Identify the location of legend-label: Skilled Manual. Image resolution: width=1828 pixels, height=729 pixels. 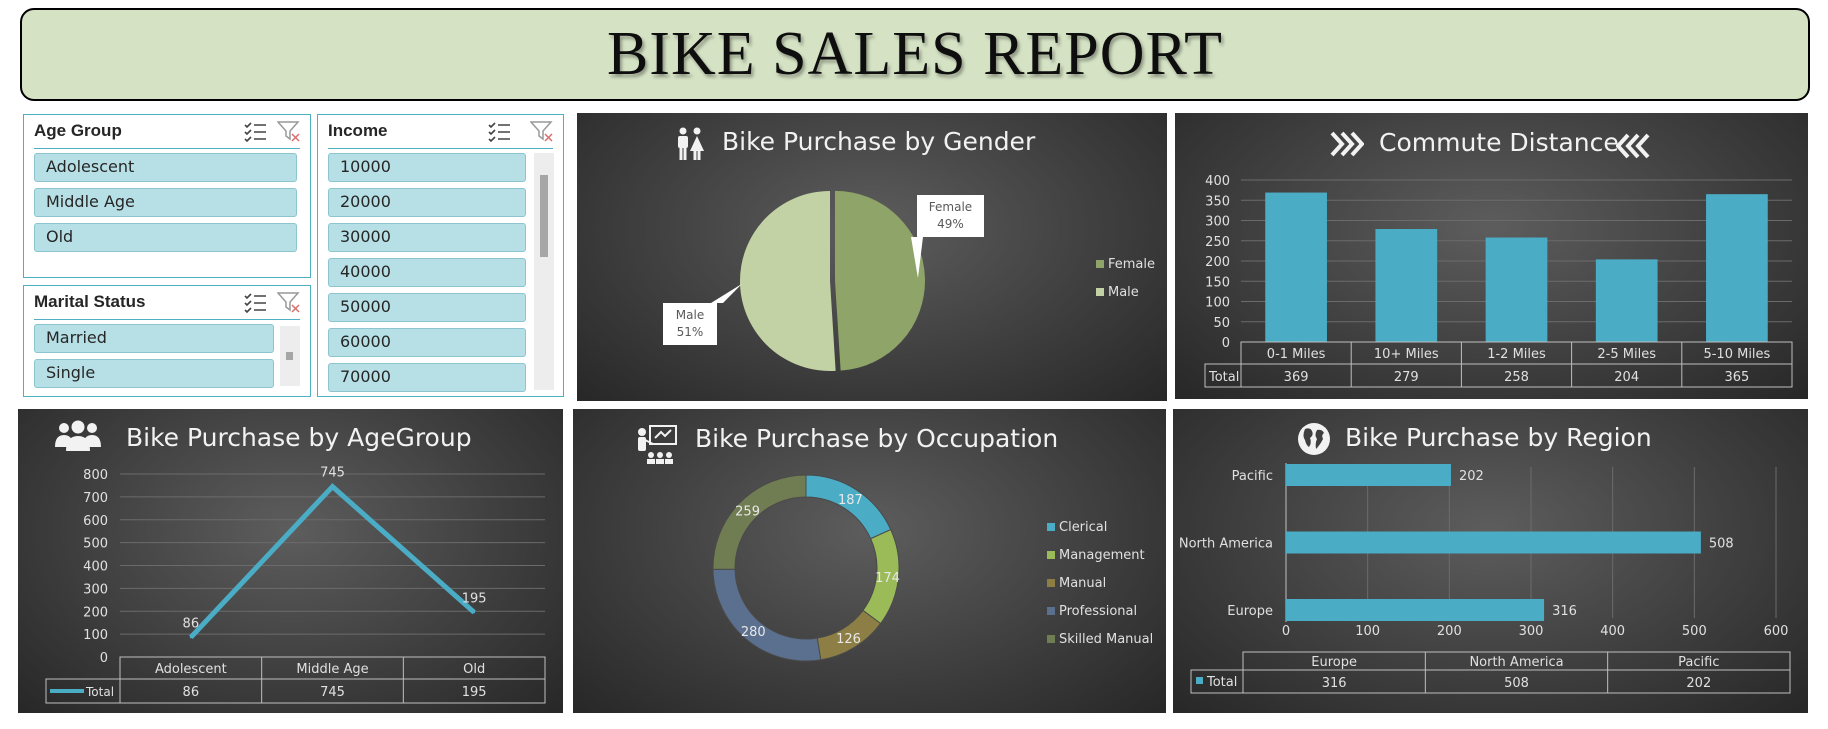
(1106, 639).